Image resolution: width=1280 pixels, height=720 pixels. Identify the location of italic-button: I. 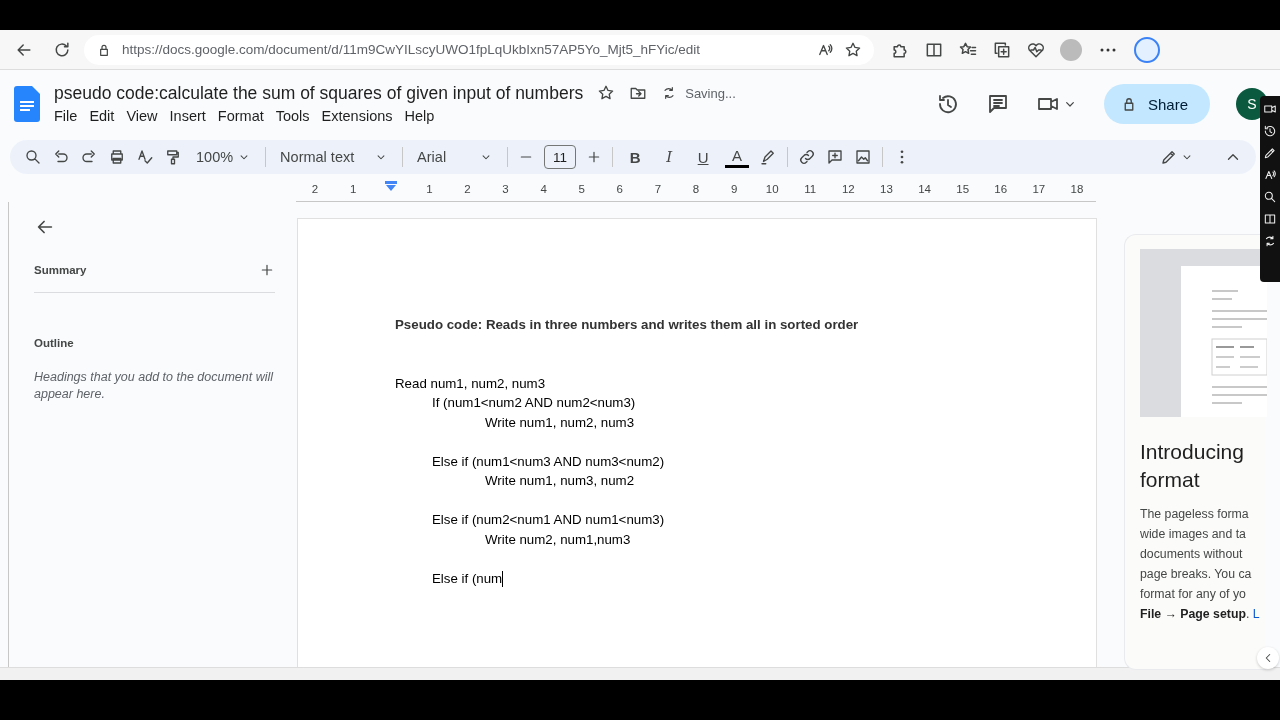
(669, 157).